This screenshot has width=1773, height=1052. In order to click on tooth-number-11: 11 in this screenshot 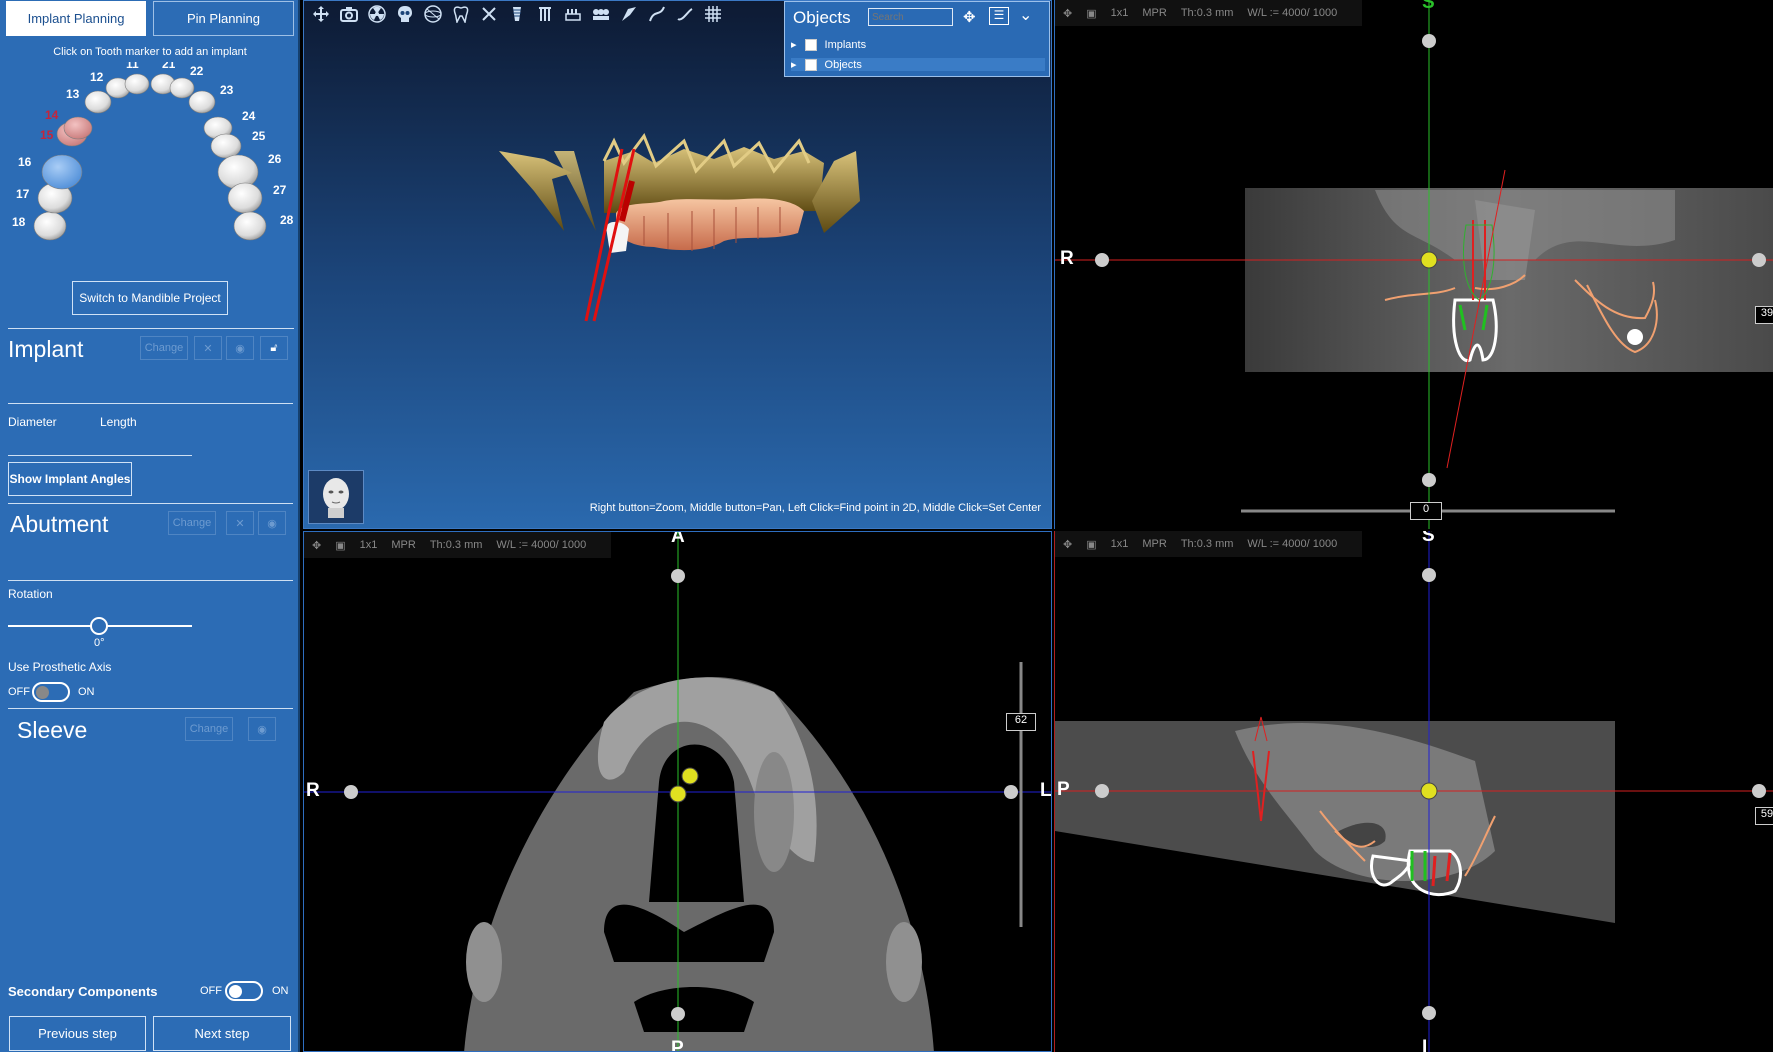, I will do `click(132, 66)`.